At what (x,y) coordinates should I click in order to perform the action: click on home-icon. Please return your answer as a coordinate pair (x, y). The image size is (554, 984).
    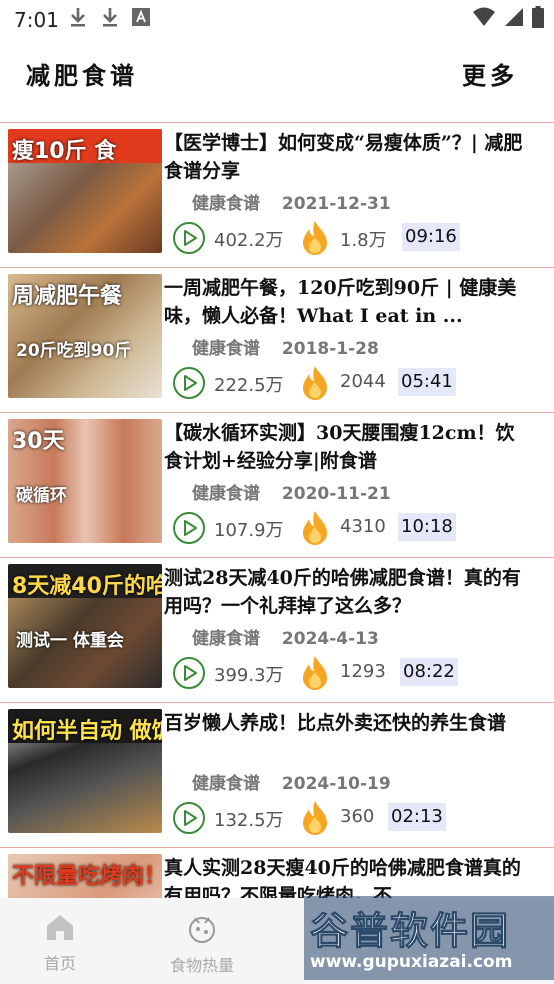
    Looking at the image, I should click on (60, 927).